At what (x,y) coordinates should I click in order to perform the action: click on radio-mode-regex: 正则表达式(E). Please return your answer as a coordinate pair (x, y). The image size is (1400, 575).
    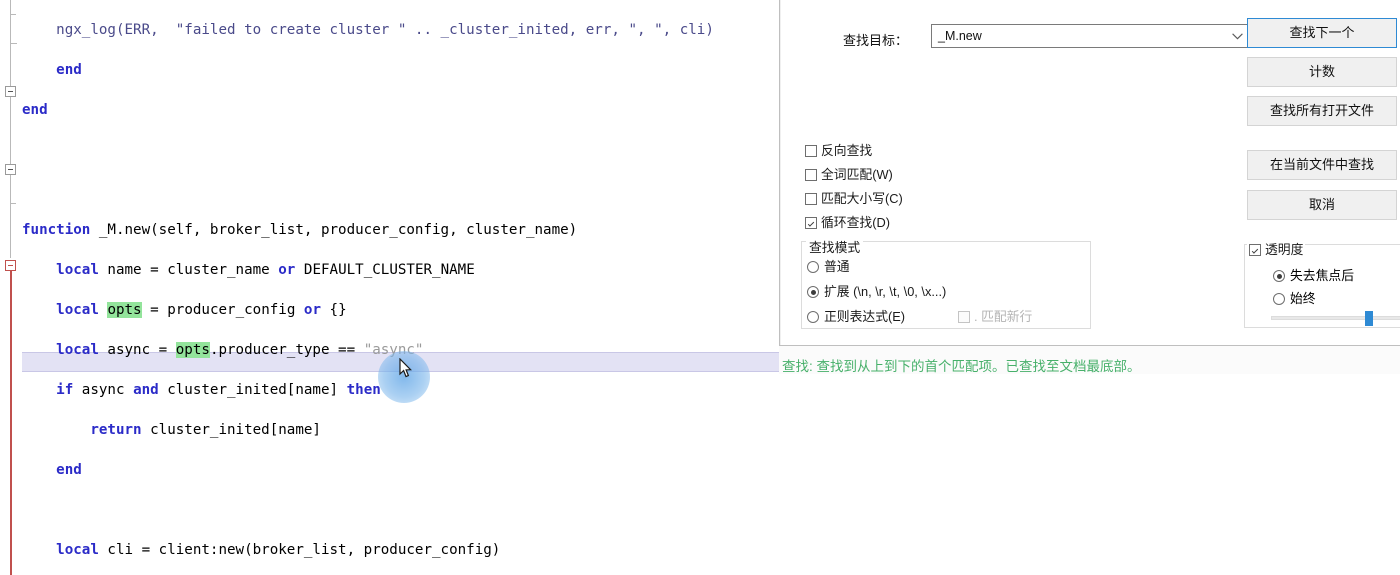
    Looking at the image, I should click on (856, 315).